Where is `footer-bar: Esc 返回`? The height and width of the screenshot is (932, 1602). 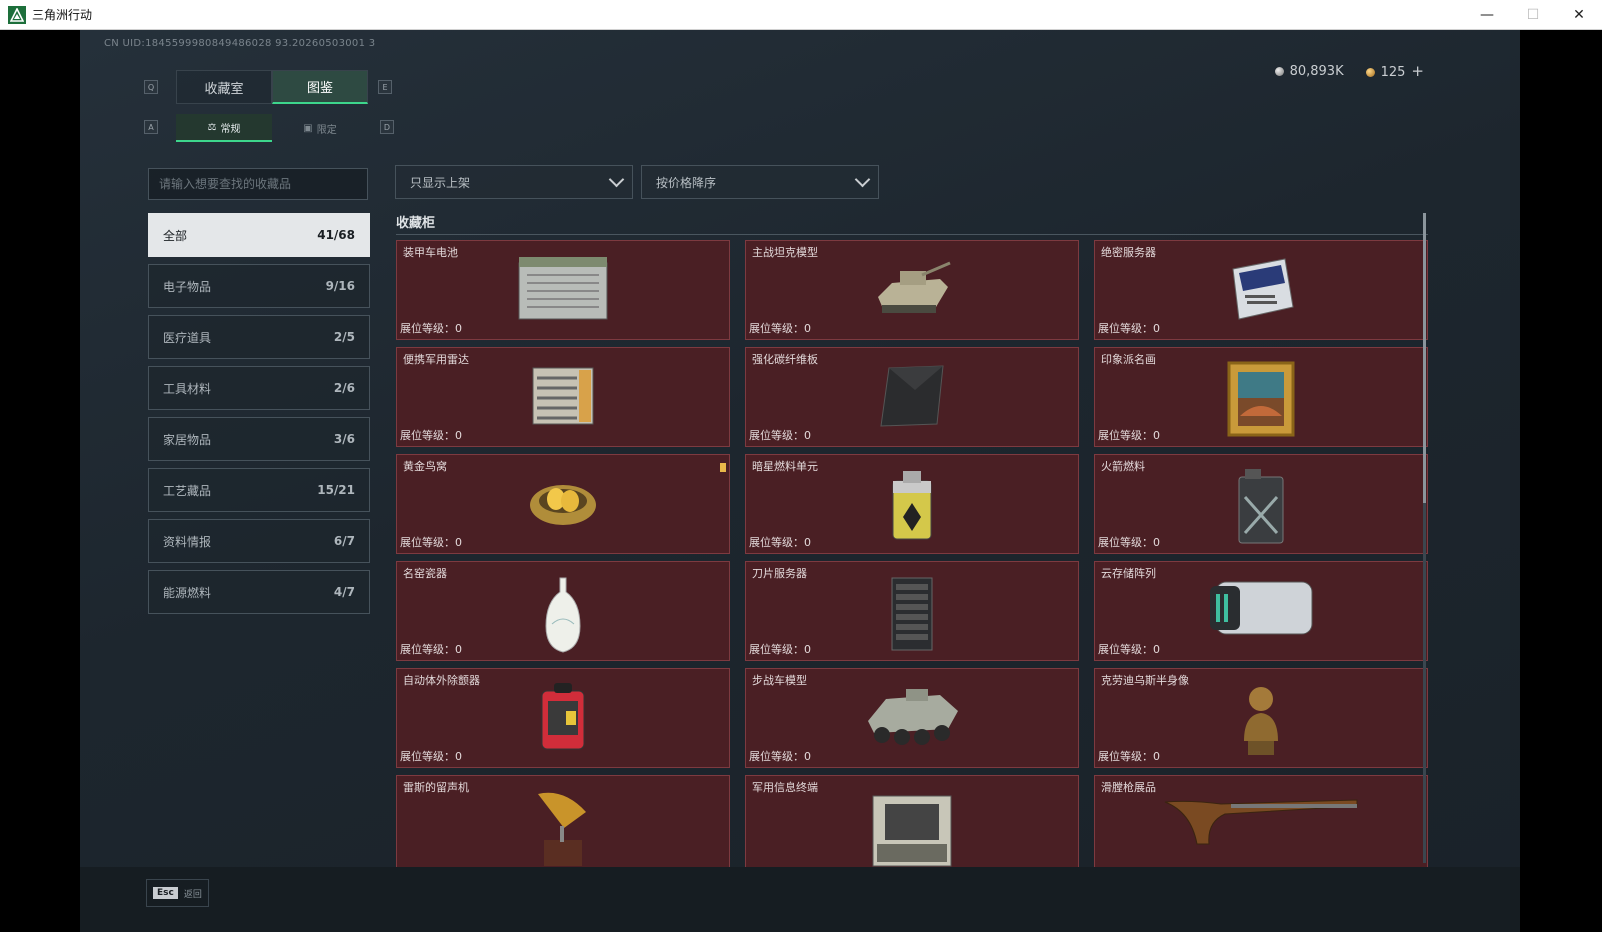 footer-bar: Esc 返回 is located at coordinates (800, 899).